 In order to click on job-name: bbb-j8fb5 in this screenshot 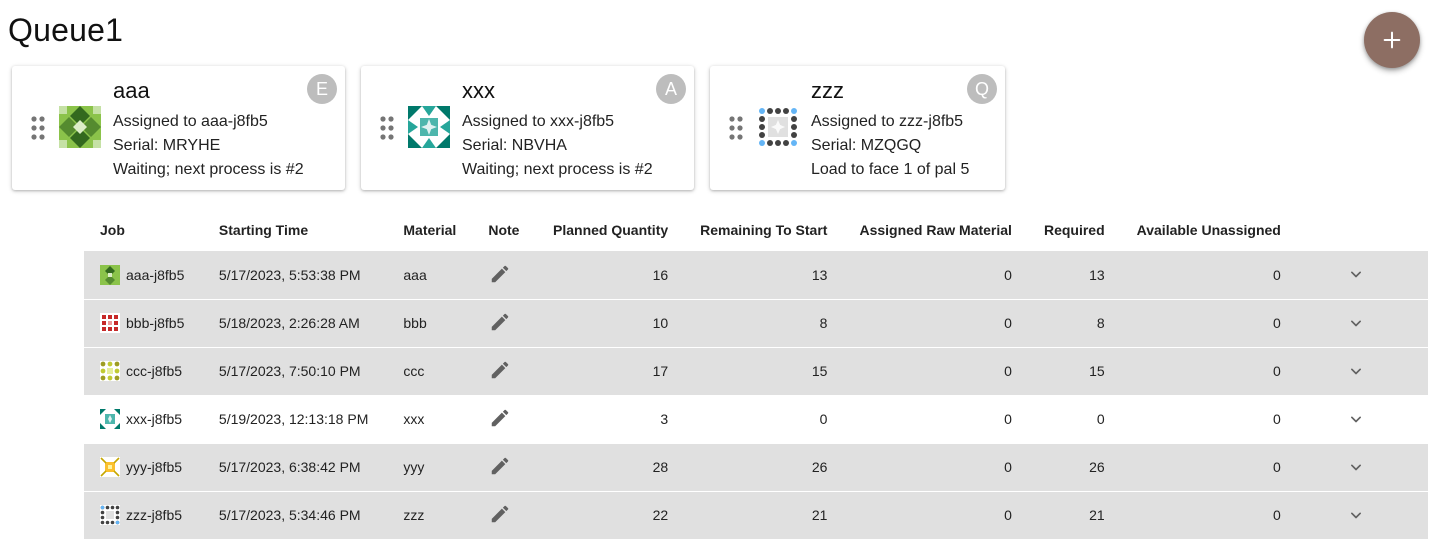, I will do `click(155, 323)`.